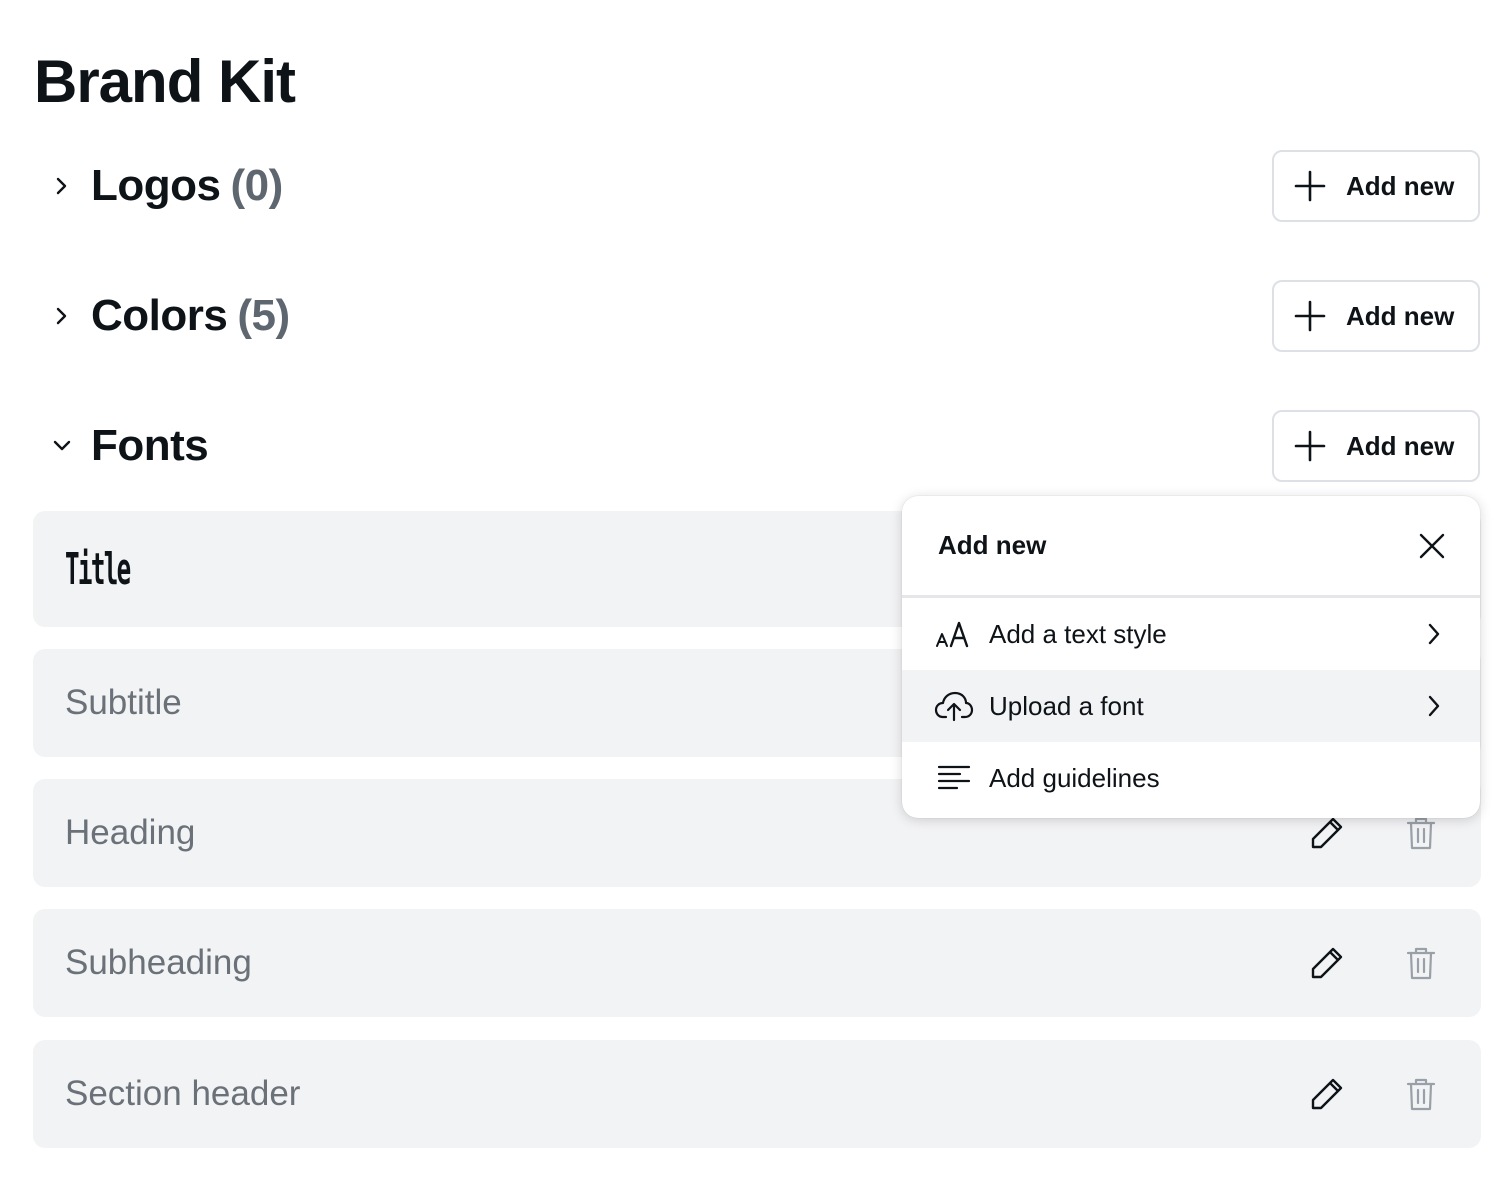 The height and width of the screenshot is (1190, 1512). I want to click on section-title: Colors, so click(159, 315).